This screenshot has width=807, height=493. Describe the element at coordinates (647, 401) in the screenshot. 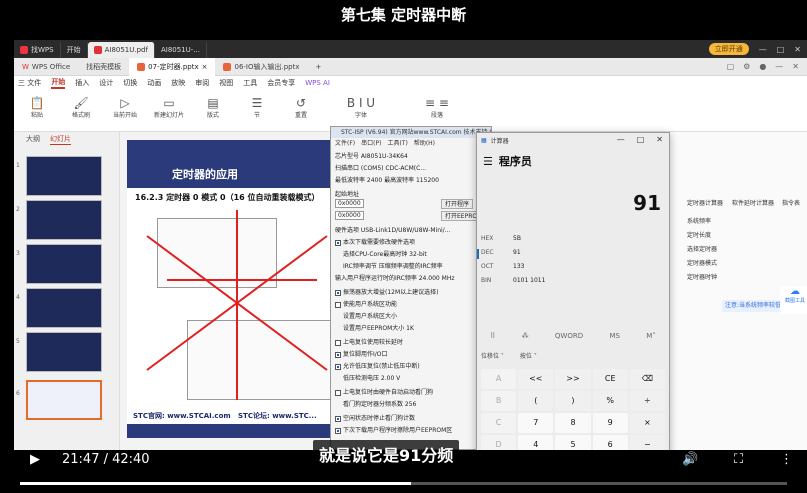

I see `key-divide: ÷` at that location.